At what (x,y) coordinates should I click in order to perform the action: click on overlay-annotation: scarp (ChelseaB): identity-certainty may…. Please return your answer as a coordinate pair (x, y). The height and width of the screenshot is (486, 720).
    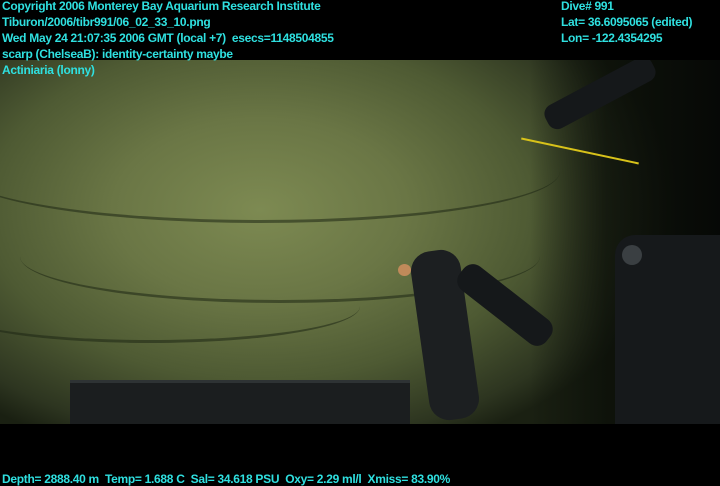
    Looking at the image, I should click on (117, 54).